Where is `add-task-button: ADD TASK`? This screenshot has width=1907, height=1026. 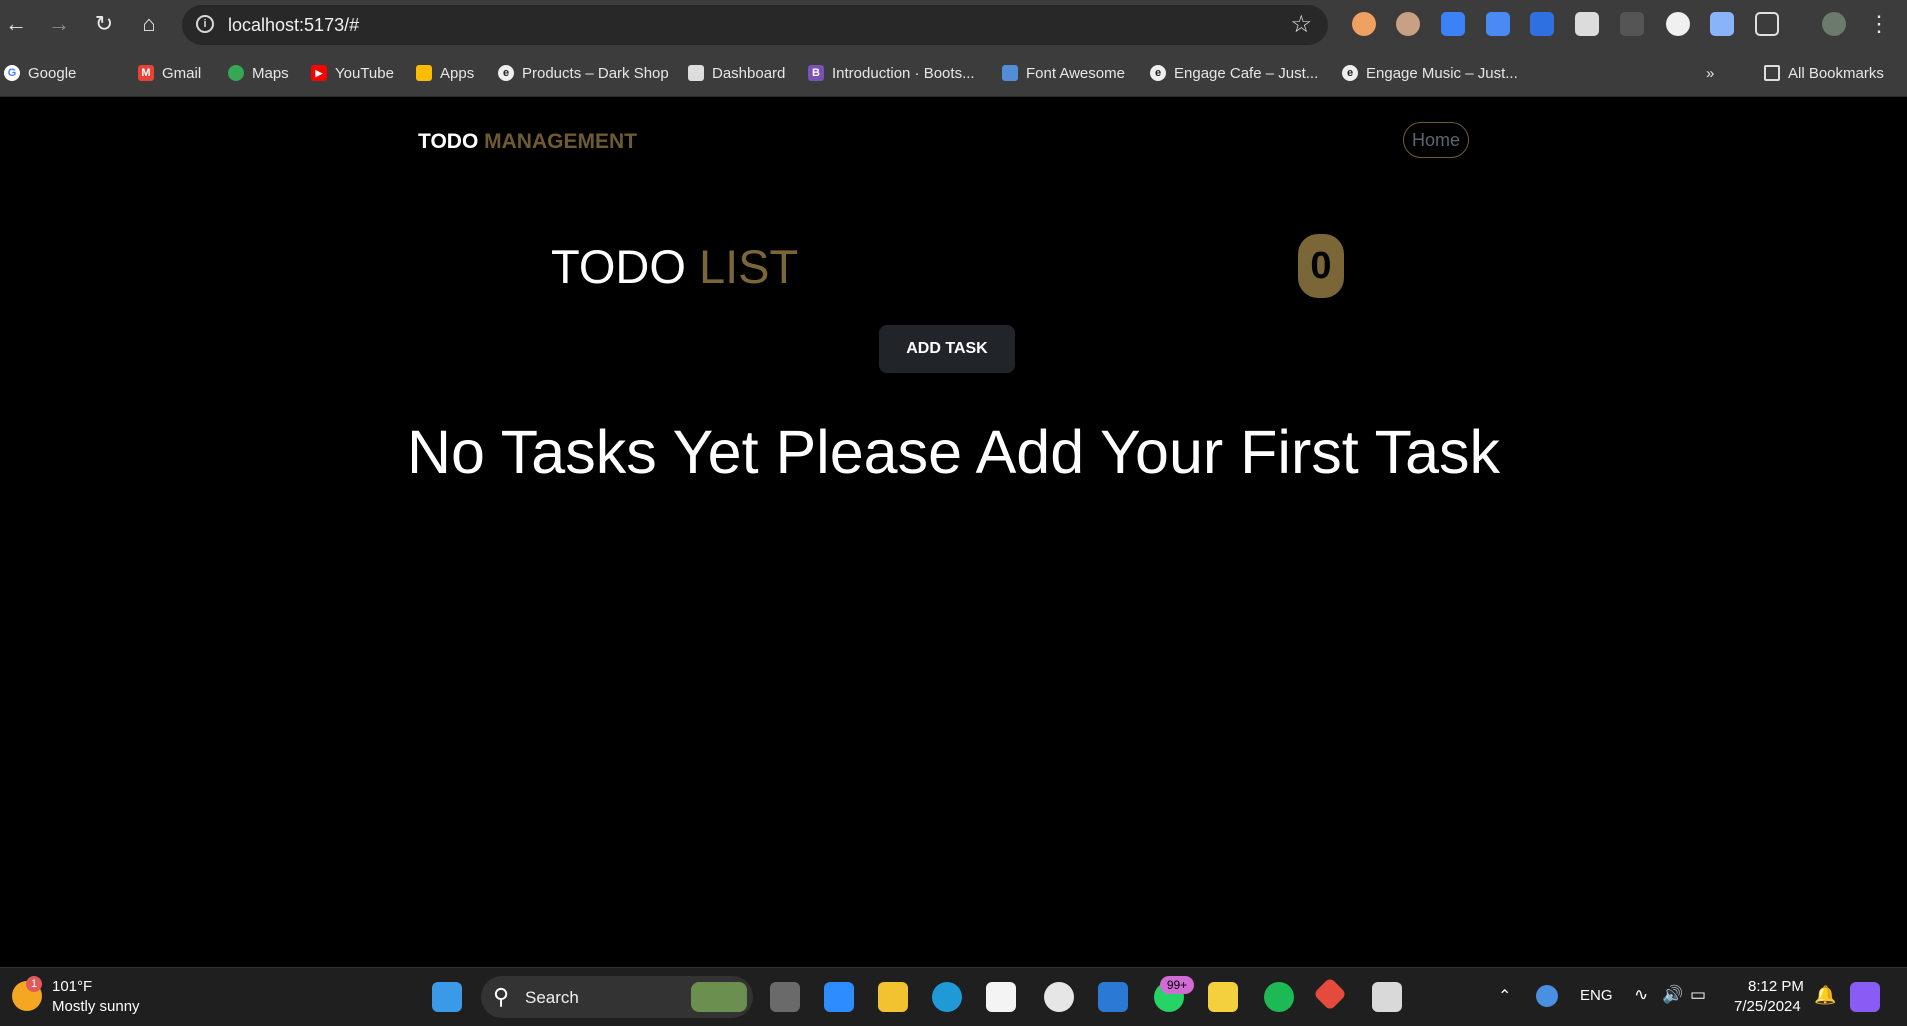
add-task-button: ADD TASK is located at coordinates (947, 349).